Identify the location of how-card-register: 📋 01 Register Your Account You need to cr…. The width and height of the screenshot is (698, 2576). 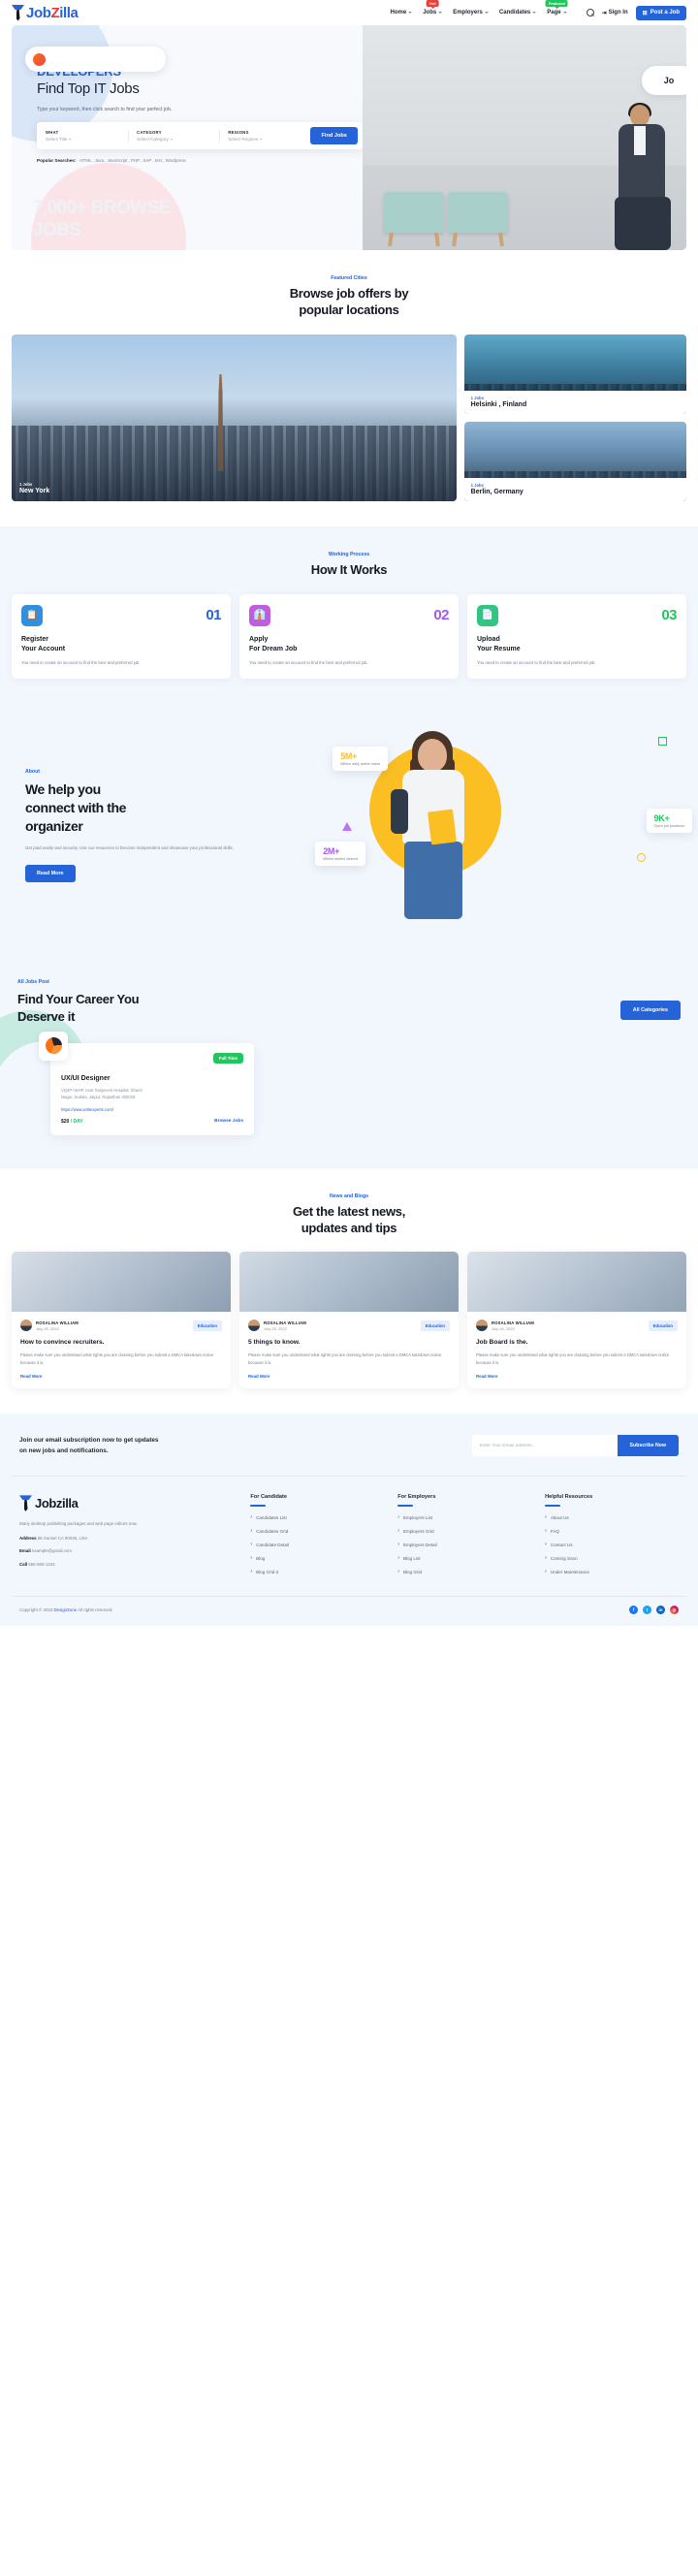
(121, 636).